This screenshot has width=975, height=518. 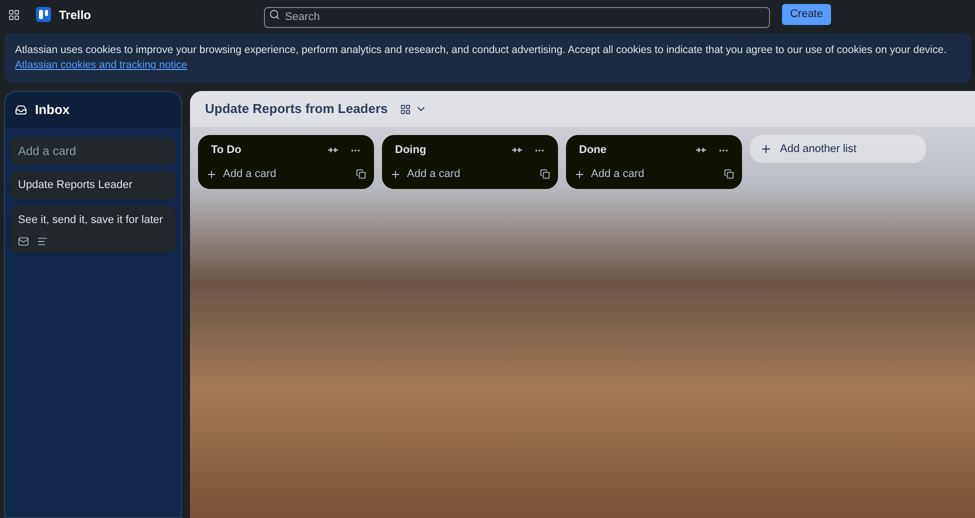 What do you see at coordinates (274, 14) in the screenshot?
I see `search-icon` at bounding box center [274, 14].